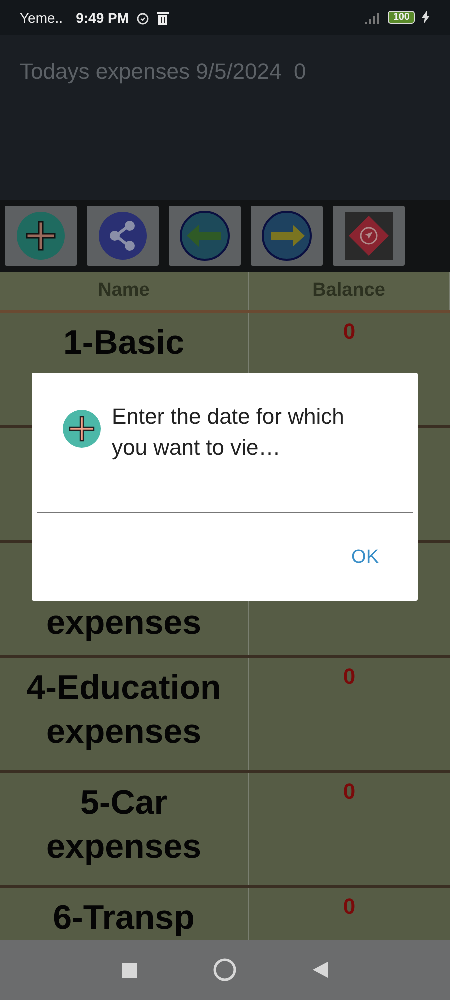 The width and height of the screenshot is (450, 1000). What do you see at coordinates (320, 970) in the screenshot?
I see `back-icon` at bounding box center [320, 970].